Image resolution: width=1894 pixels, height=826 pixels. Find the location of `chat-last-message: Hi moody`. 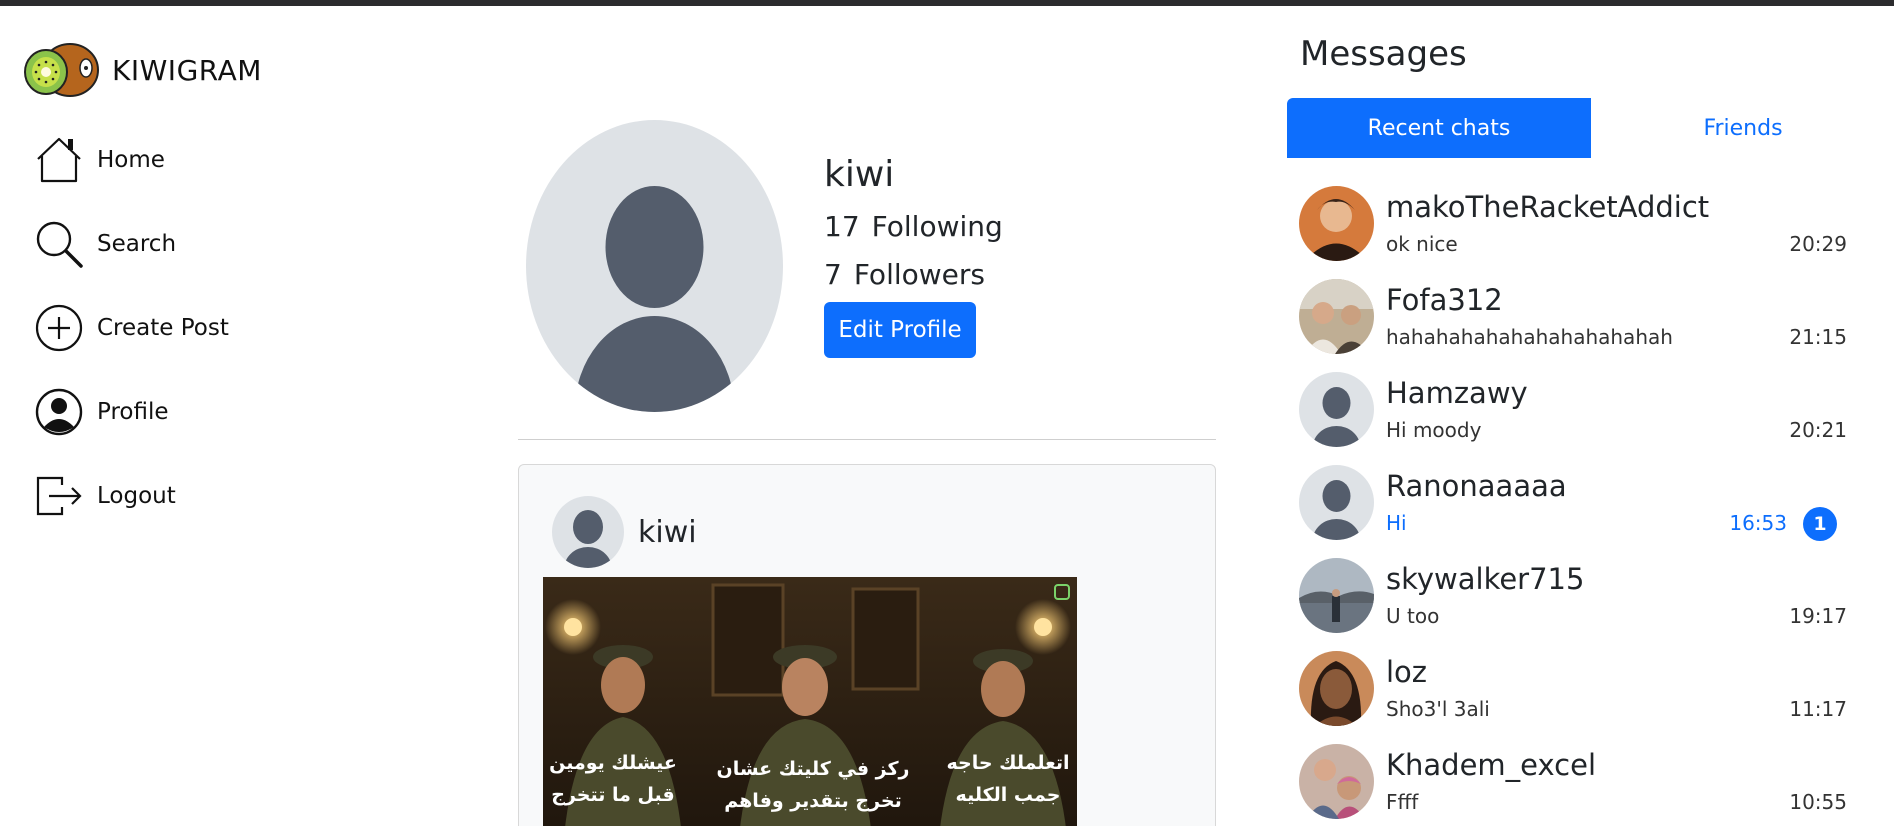

chat-last-message: Hi moody is located at coordinates (1434, 430).